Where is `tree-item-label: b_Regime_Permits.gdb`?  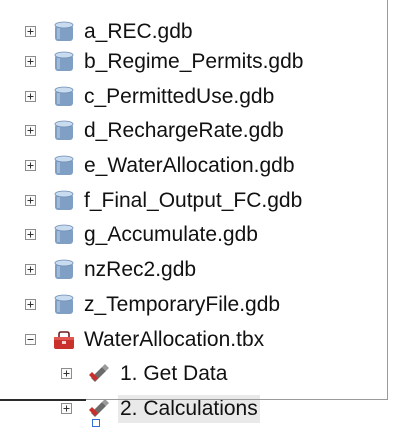
tree-item-label: b_Regime_Permits.gdb is located at coordinates (194, 61).